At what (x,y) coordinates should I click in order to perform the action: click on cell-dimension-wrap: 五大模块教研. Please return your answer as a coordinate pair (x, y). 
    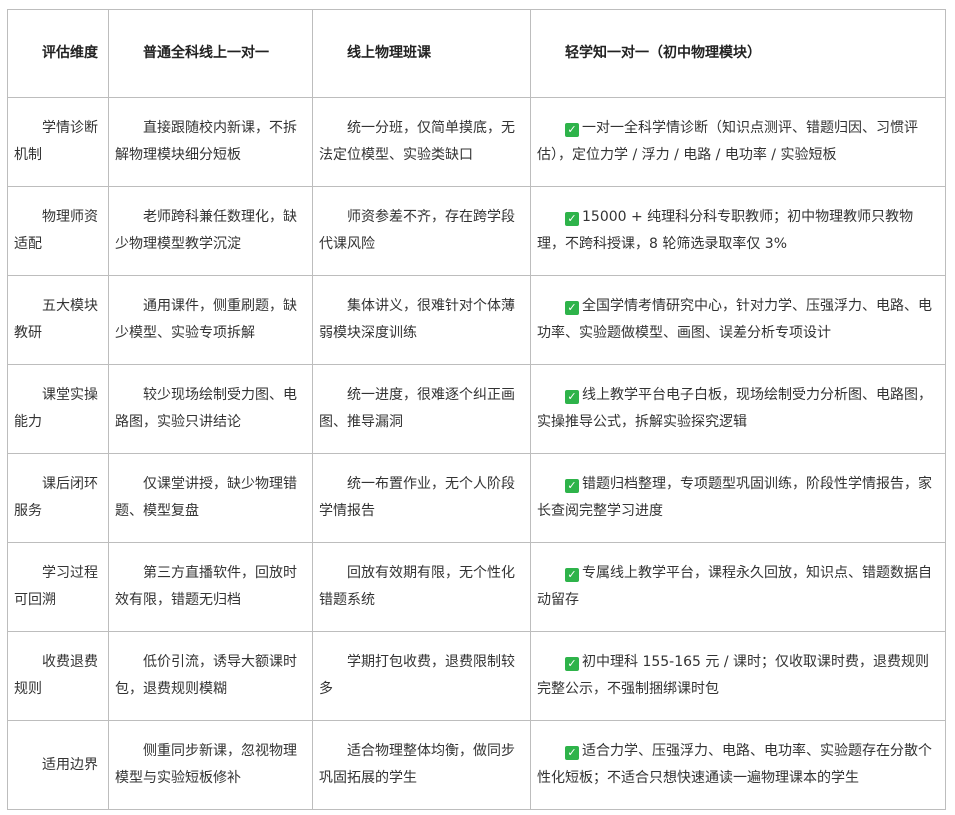
    Looking at the image, I should click on (58, 320).